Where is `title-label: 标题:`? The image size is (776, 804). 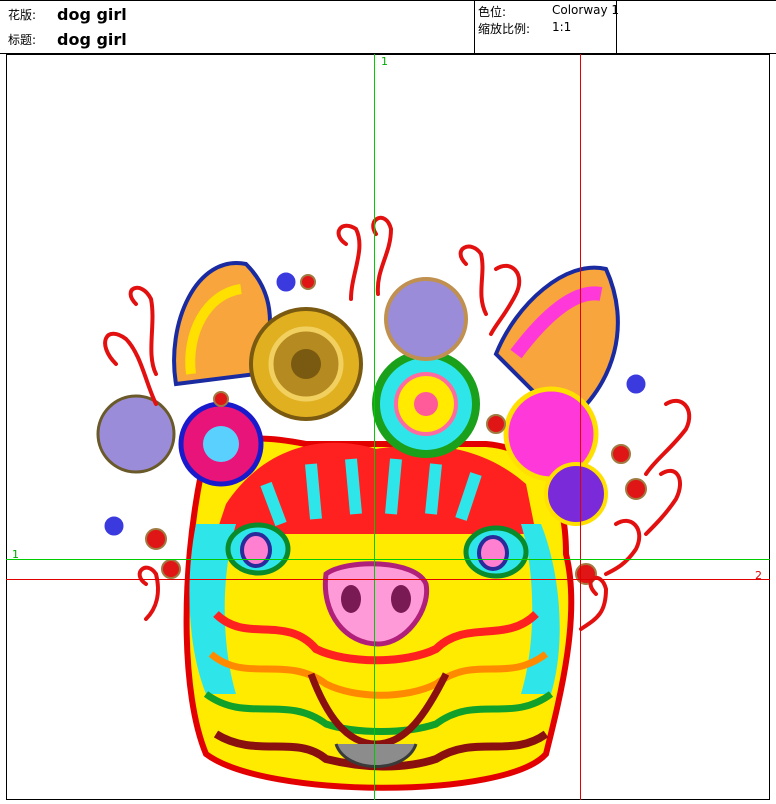
title-label: 标题: is located at coordinates (22, 40).